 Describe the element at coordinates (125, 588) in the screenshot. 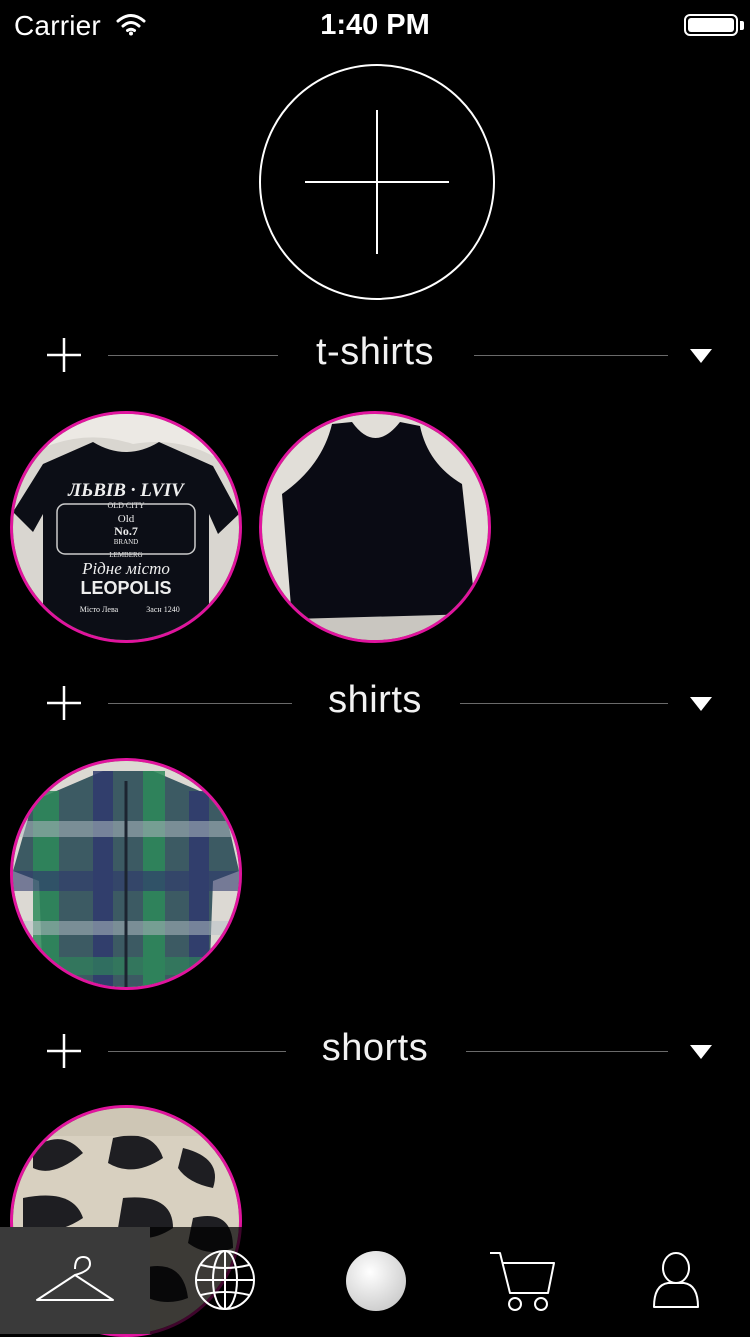

I see `svg-text: LEOPOLIS` at that location.